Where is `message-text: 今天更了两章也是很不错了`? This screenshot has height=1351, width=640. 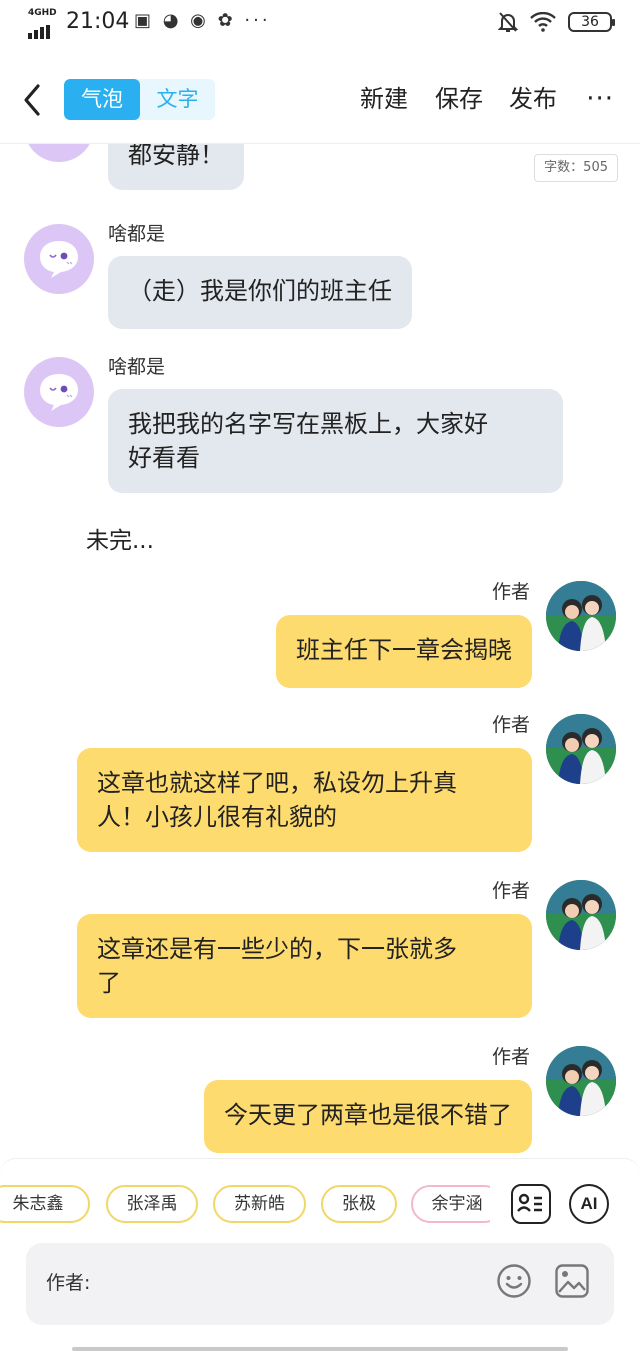 message-text: 今天更了两章也是很不错了 is located at coordinates (368, 1115).